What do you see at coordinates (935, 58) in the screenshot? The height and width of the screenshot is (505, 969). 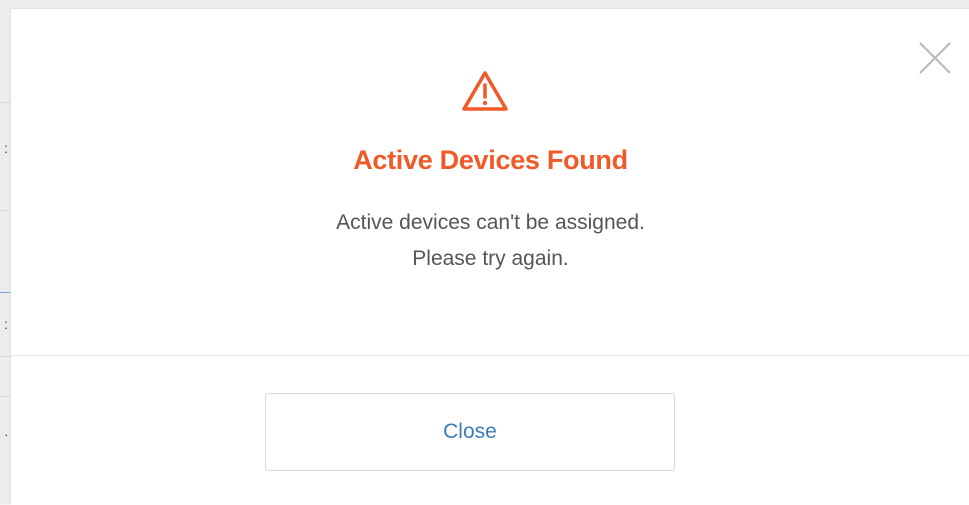 I see `close-icon` at bounding box center [935, 58].